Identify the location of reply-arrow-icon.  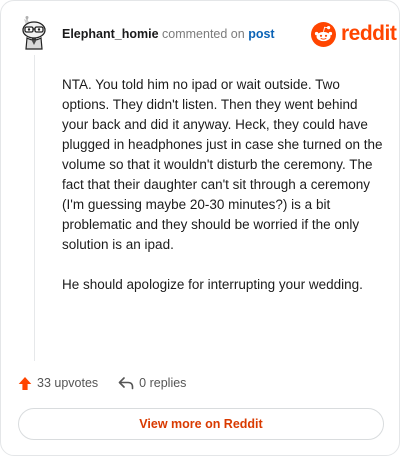
(126, 383).